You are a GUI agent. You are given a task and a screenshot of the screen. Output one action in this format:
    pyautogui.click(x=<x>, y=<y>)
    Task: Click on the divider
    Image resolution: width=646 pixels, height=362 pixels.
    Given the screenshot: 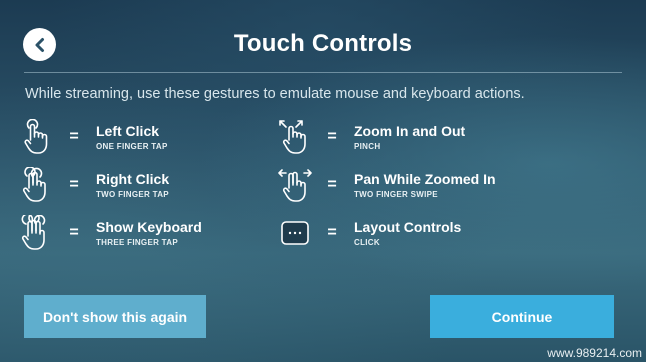 What is the action you would take?
    pyautogui.click(x=323, y=72)
    